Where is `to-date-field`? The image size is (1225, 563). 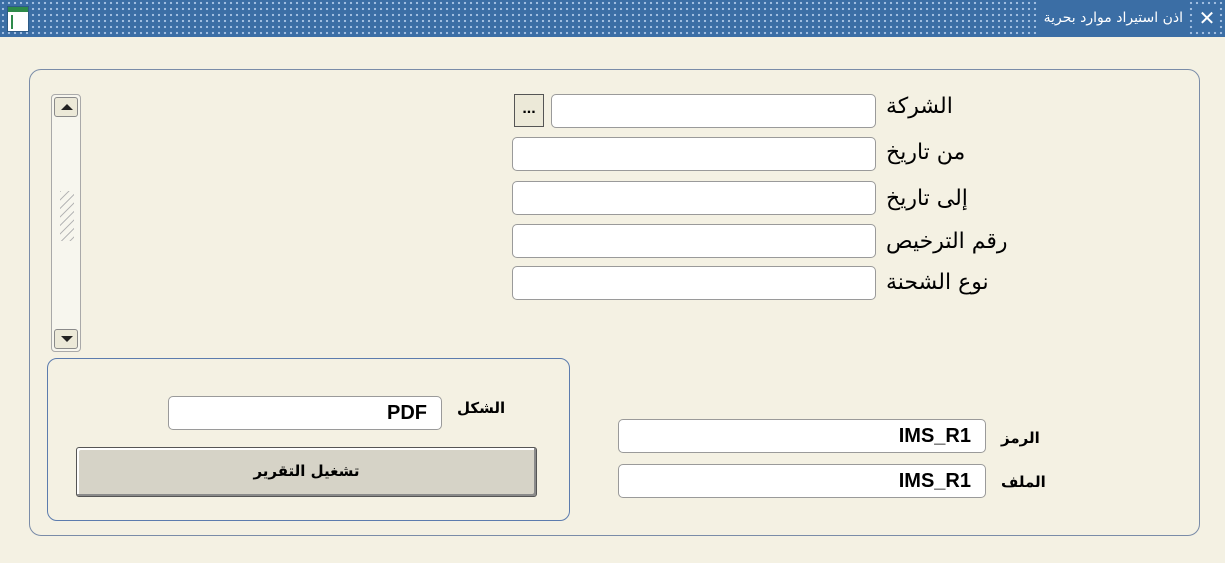 to-date-field is located at coordinates (694, 198).